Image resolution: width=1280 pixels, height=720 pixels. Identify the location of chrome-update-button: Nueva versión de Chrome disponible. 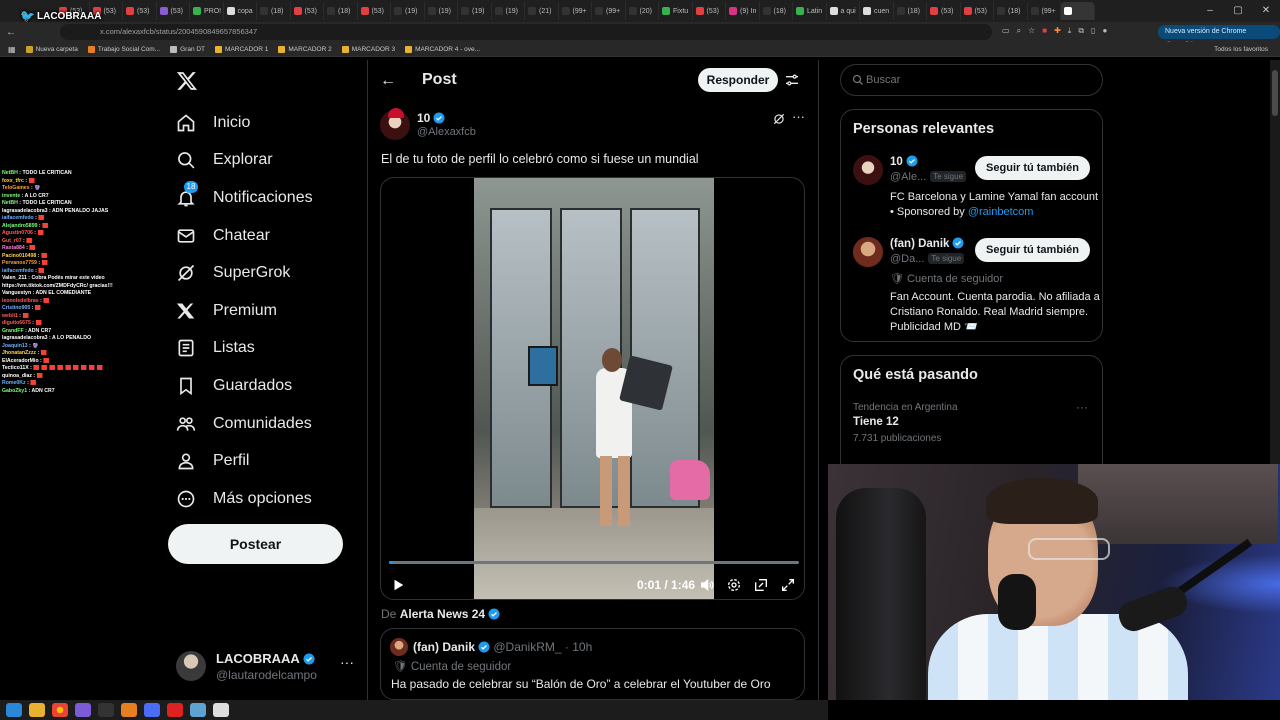
(1219, 37).